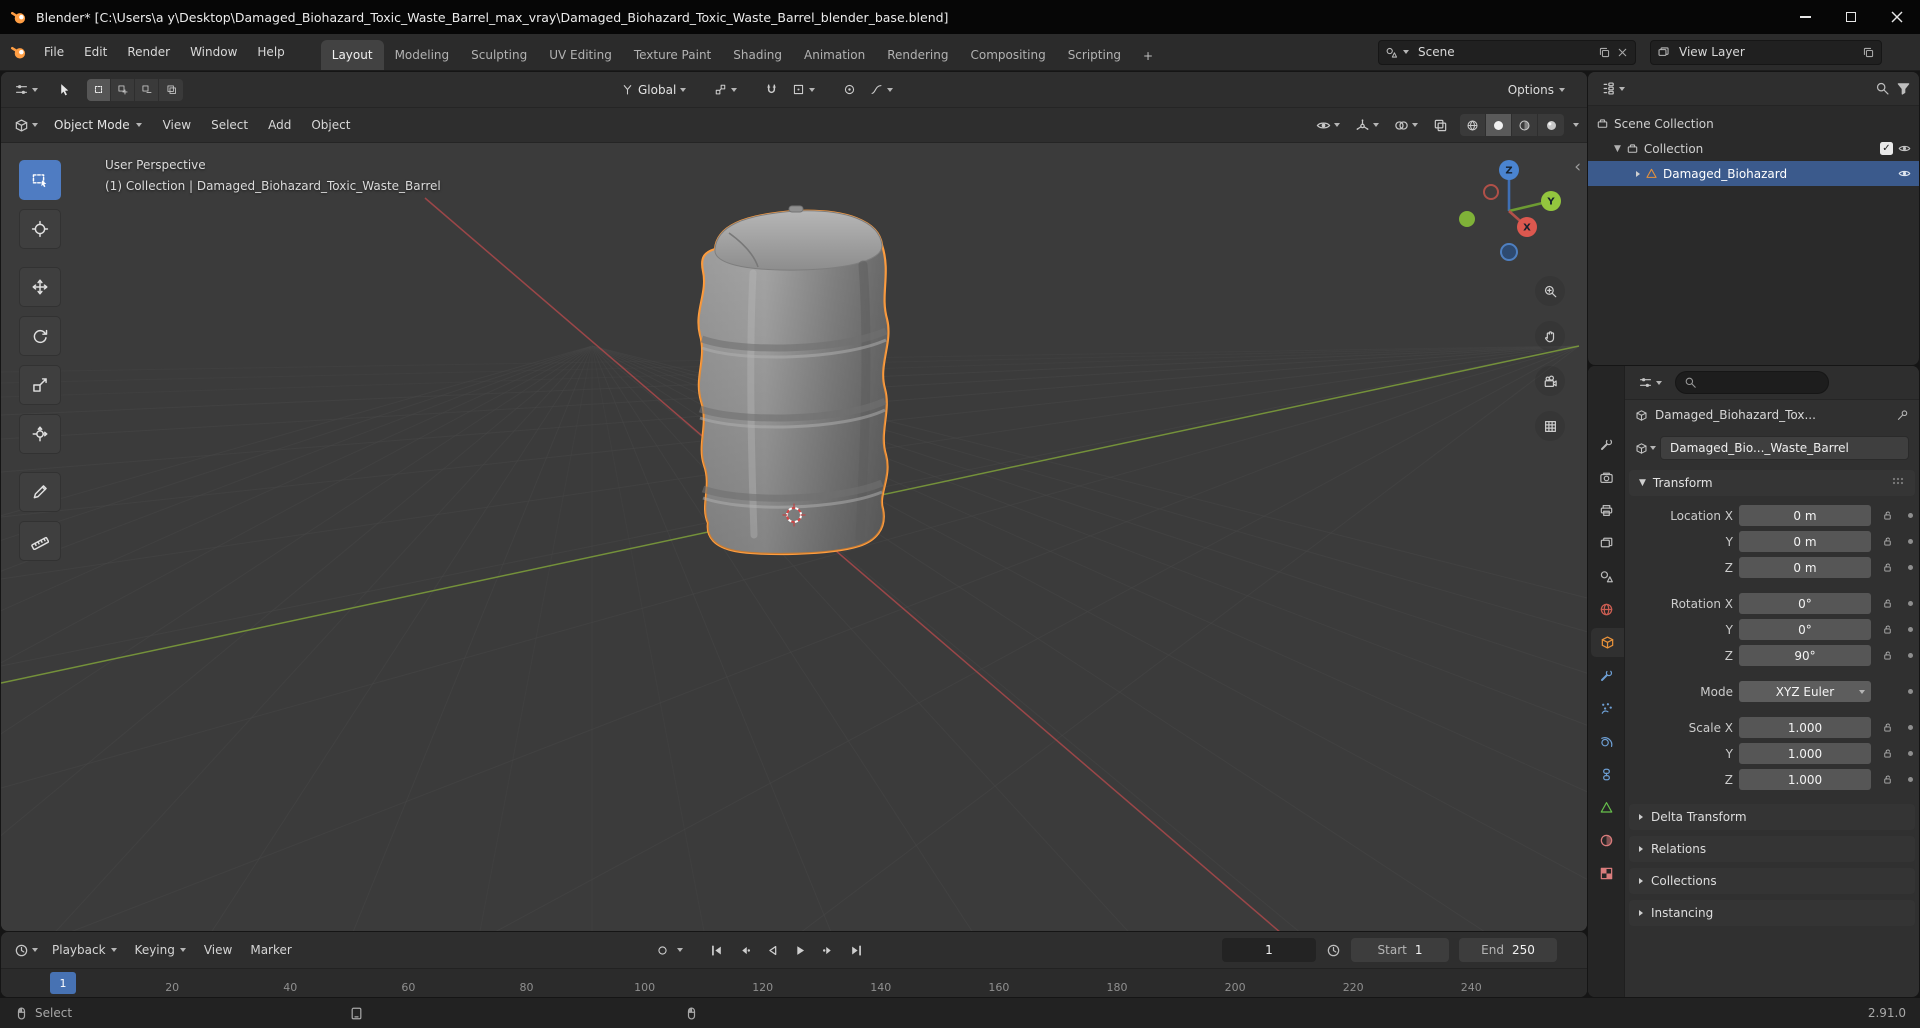 Image resolution: width=1920 pixels, height=1028 pixels. Describe the element at coordinates (803, 90) in the screenshot. I see `snap-settings-dropdown` at that location.